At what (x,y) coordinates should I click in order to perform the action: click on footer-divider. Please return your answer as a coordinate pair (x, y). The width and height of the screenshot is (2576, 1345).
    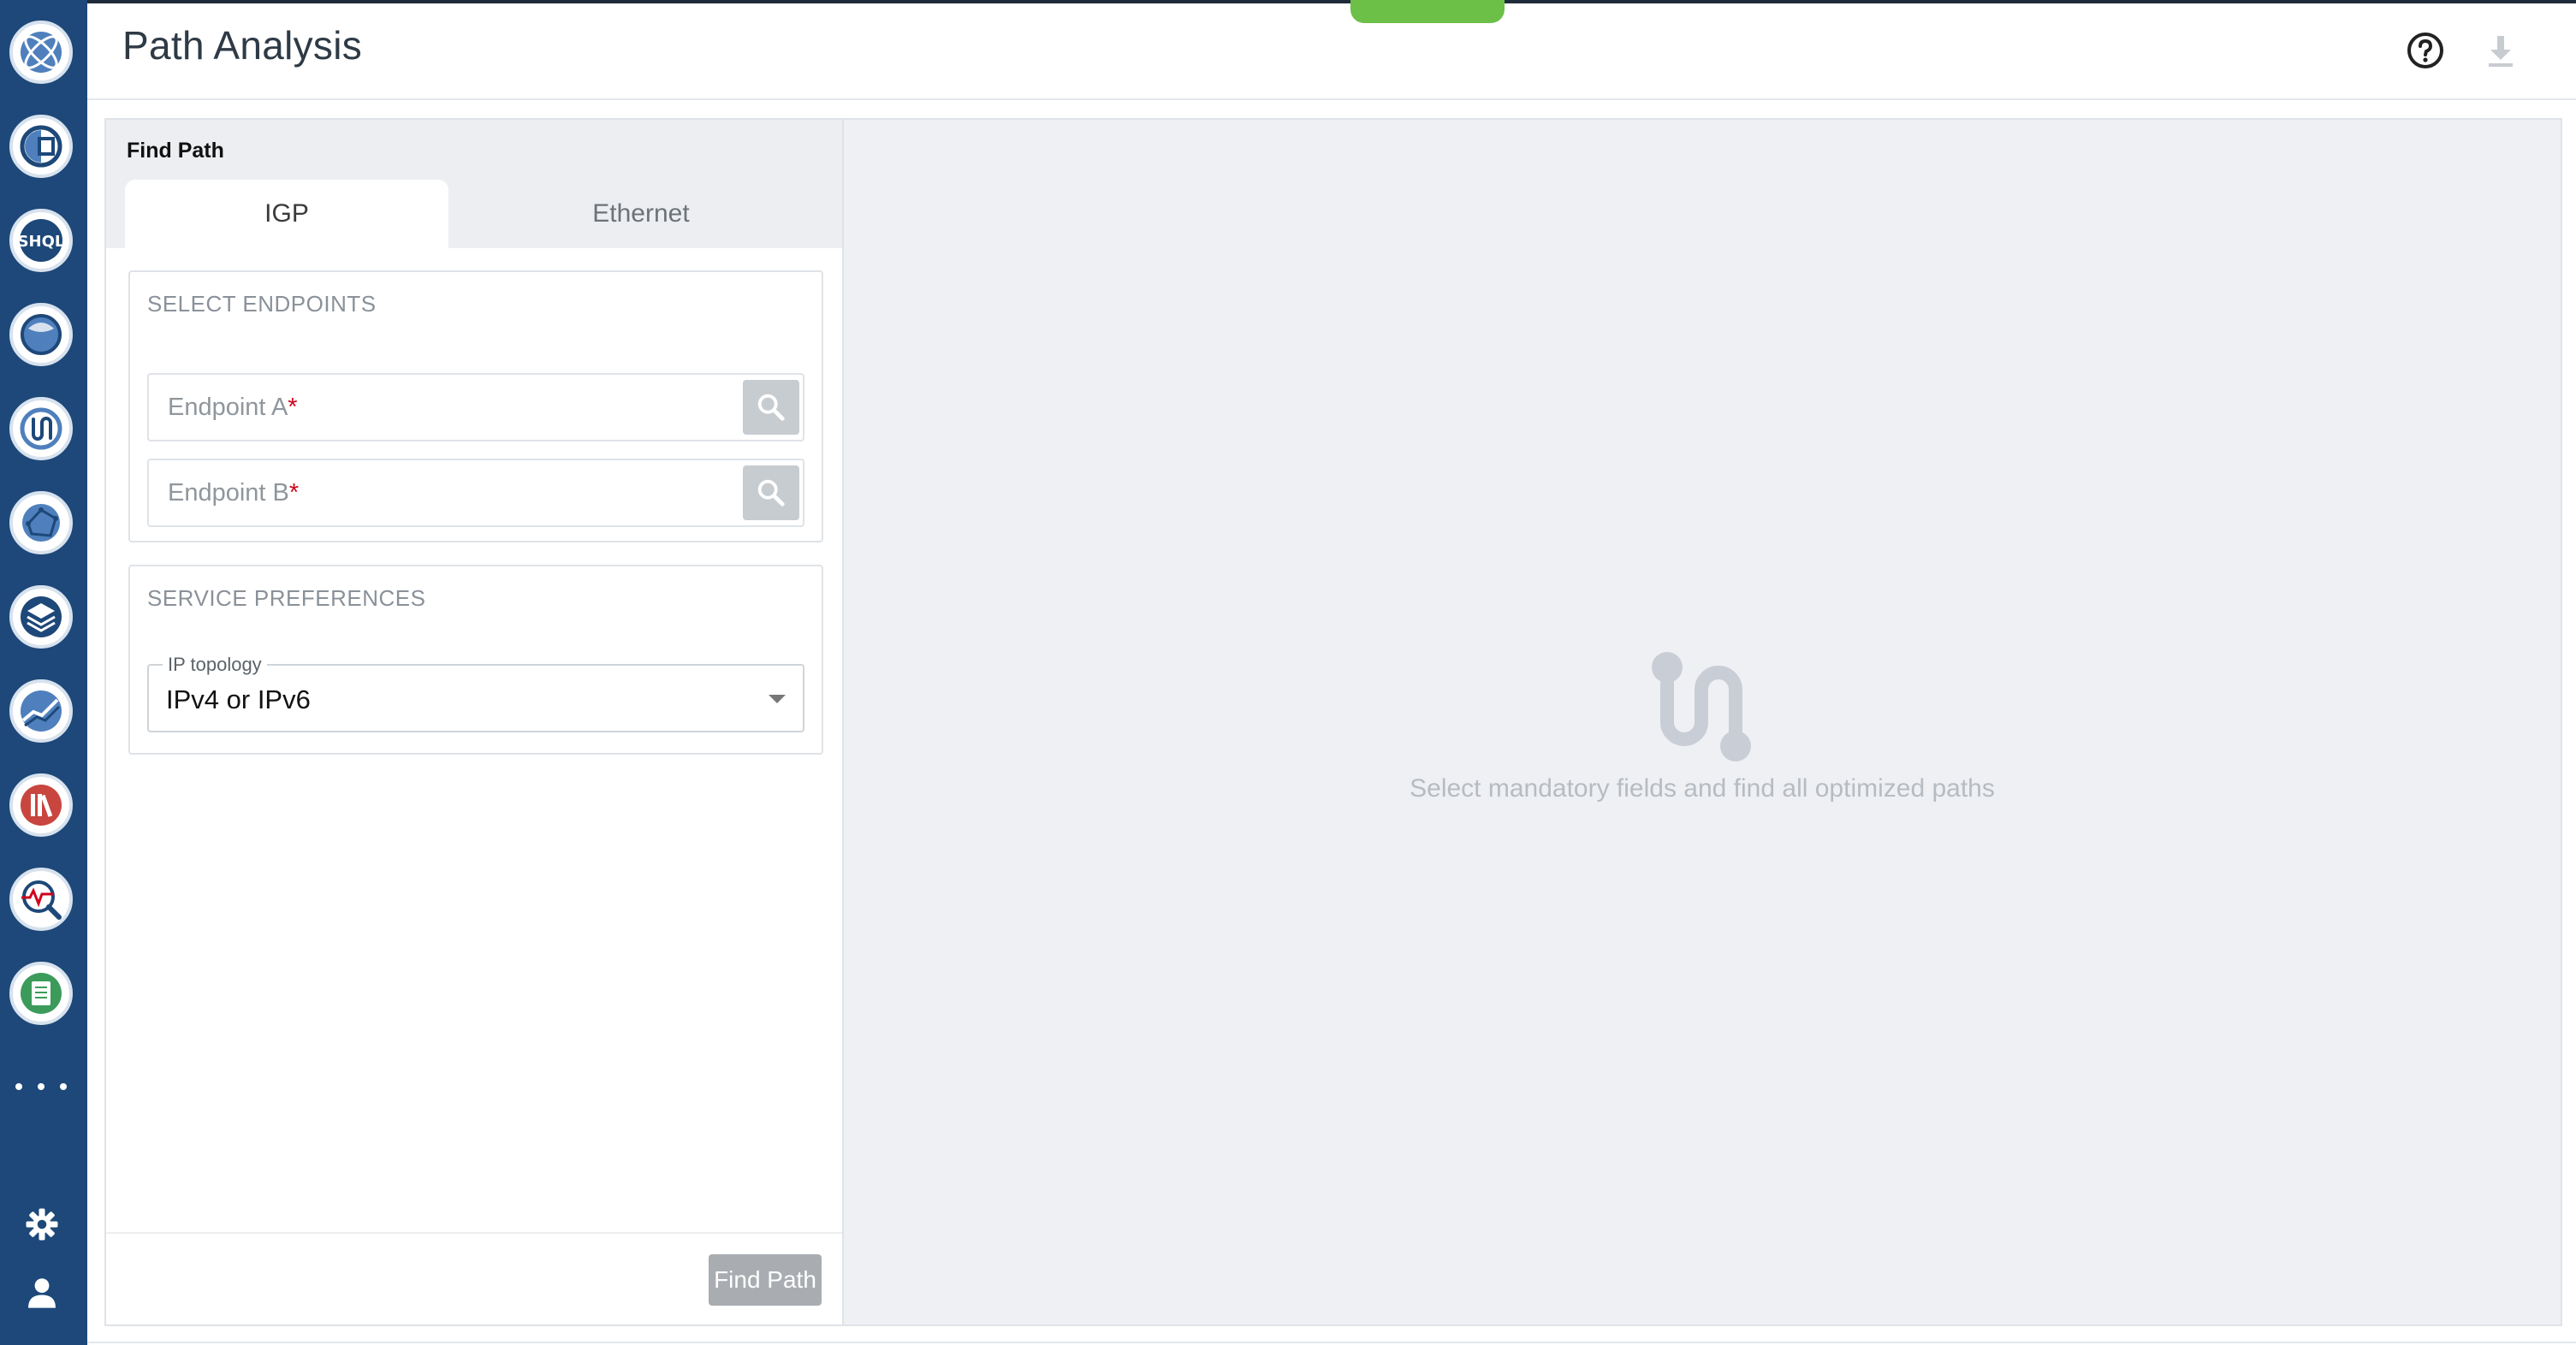
    Looking at the image, I should click on (474, 1233).